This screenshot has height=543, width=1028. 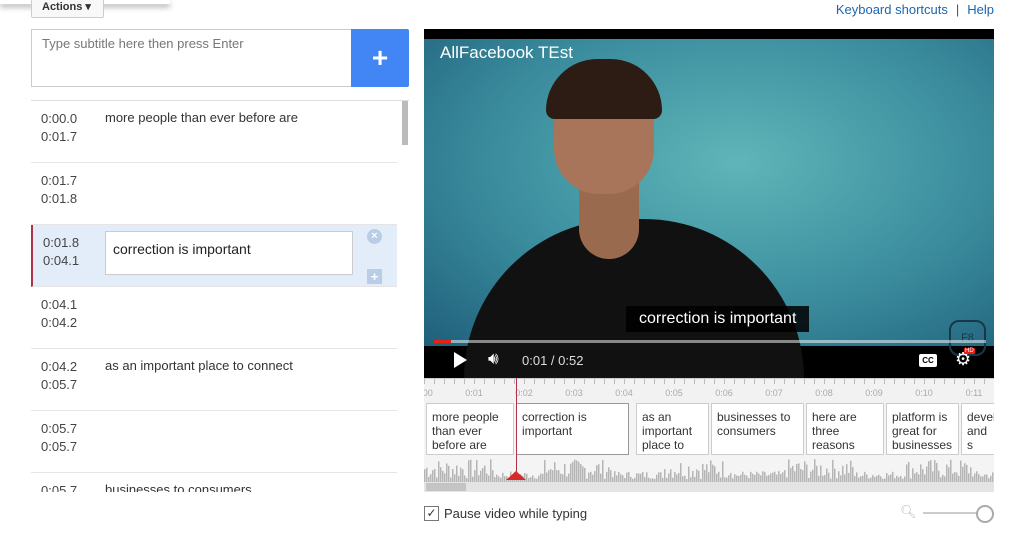 What do you see at coordinates (985, 514) in the screenshot?
I see `zoom-slider-knob` at bounding box center [985, 514].